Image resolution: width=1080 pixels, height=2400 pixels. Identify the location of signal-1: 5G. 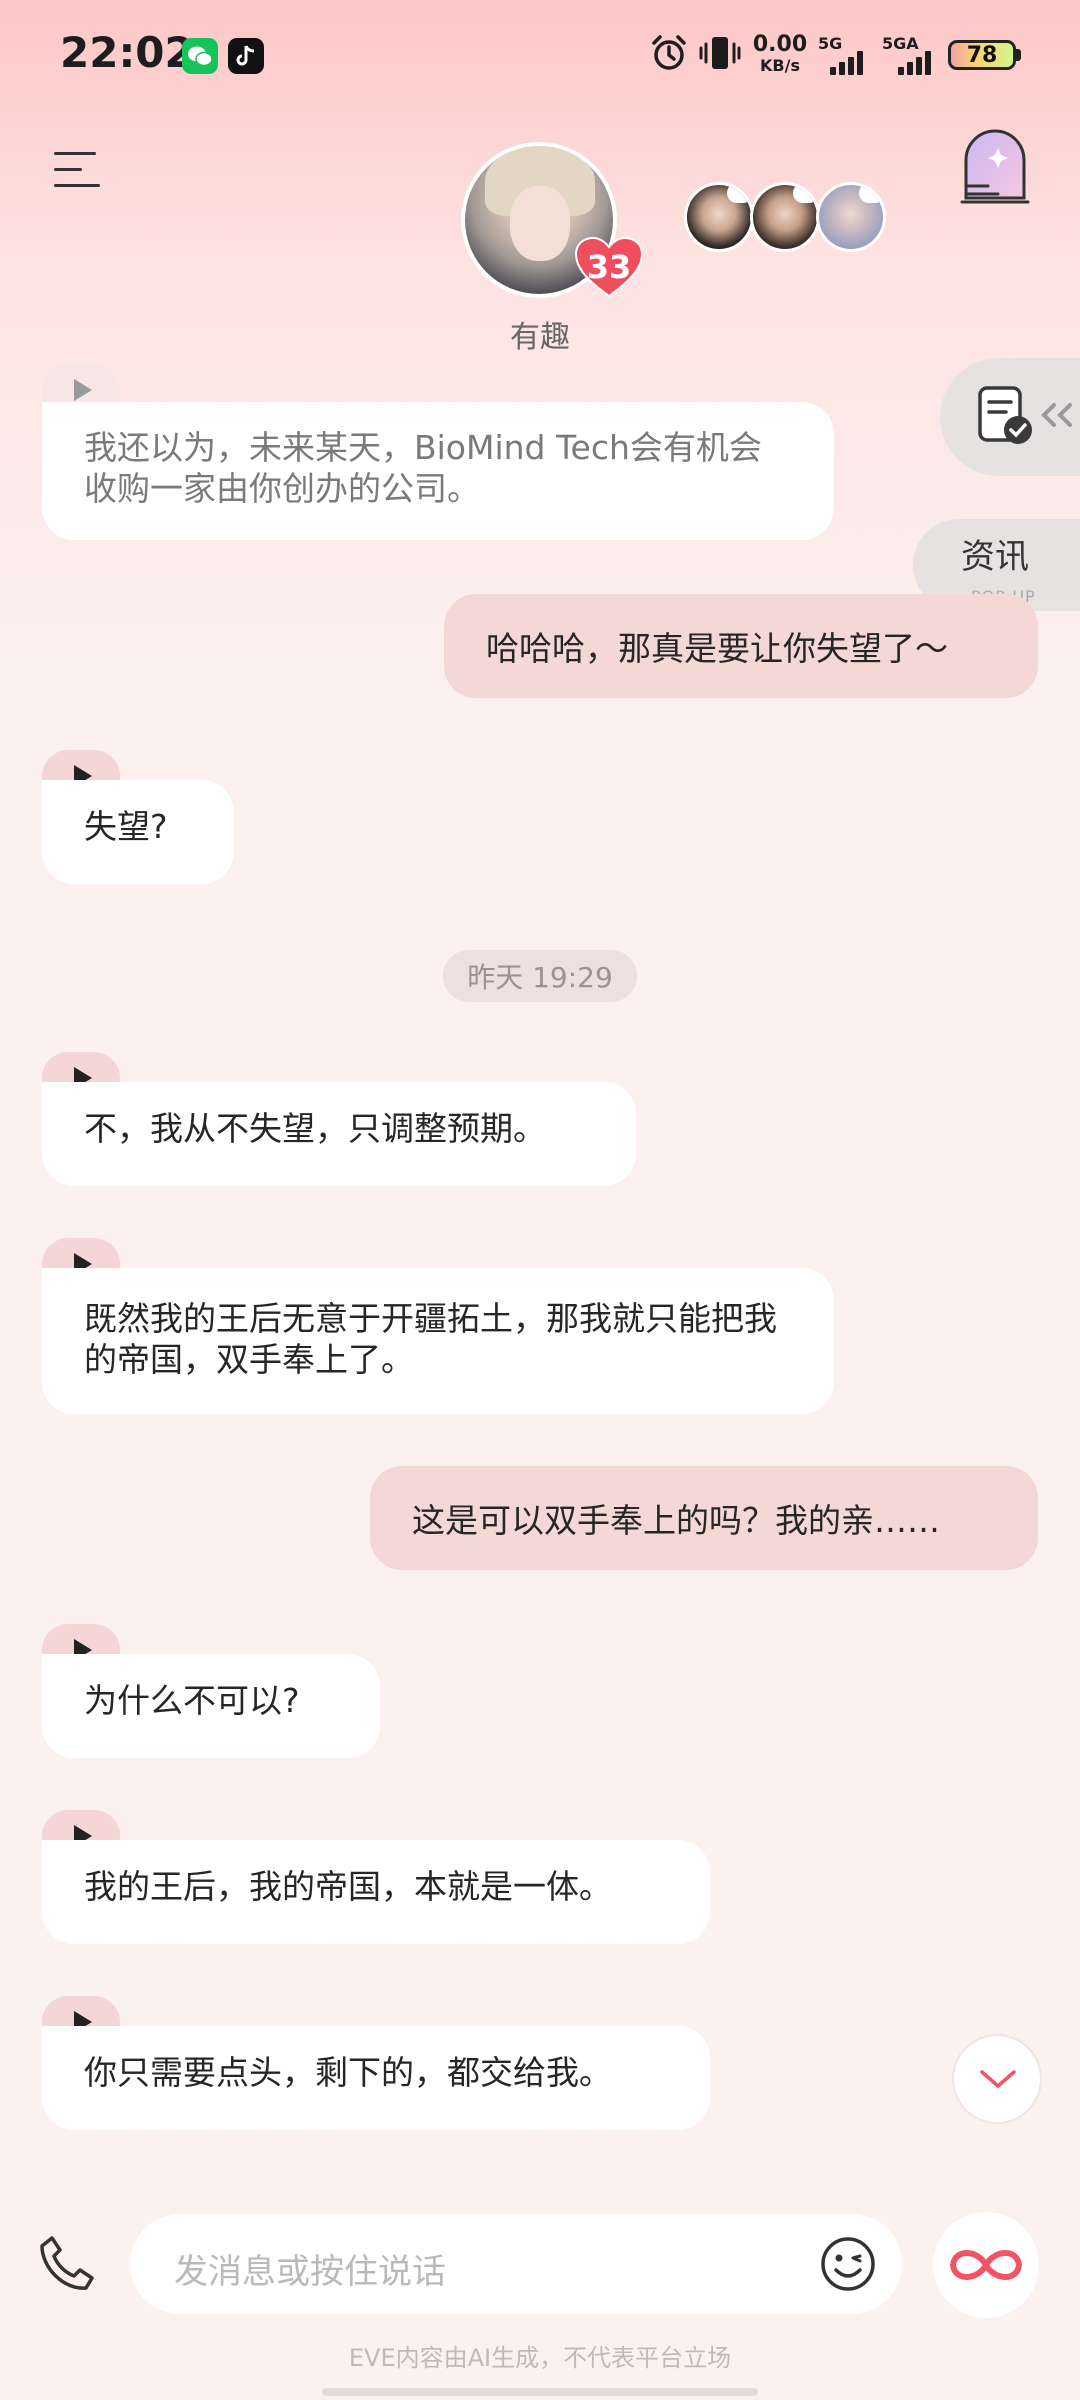
(840, 54).